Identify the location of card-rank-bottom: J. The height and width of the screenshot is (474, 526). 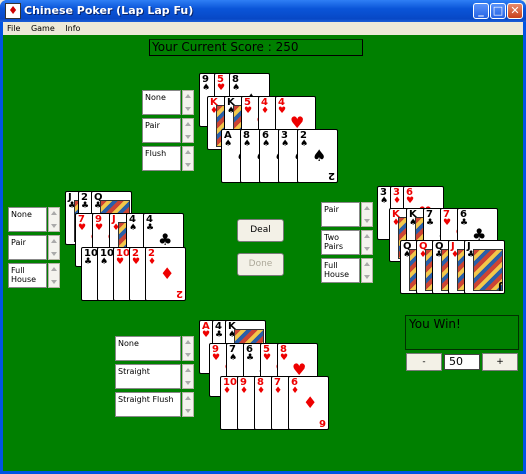
(500, 286).